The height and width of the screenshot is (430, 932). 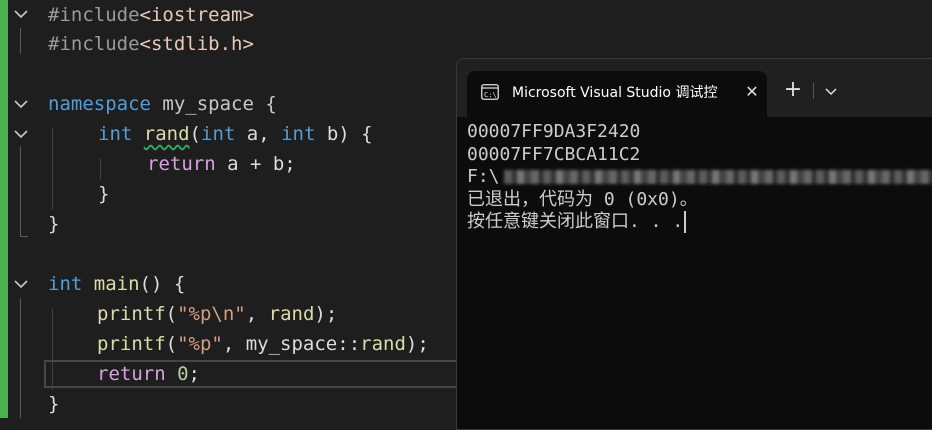 I want to click on terminal-icon: C:\, so click(x=490, y=92).